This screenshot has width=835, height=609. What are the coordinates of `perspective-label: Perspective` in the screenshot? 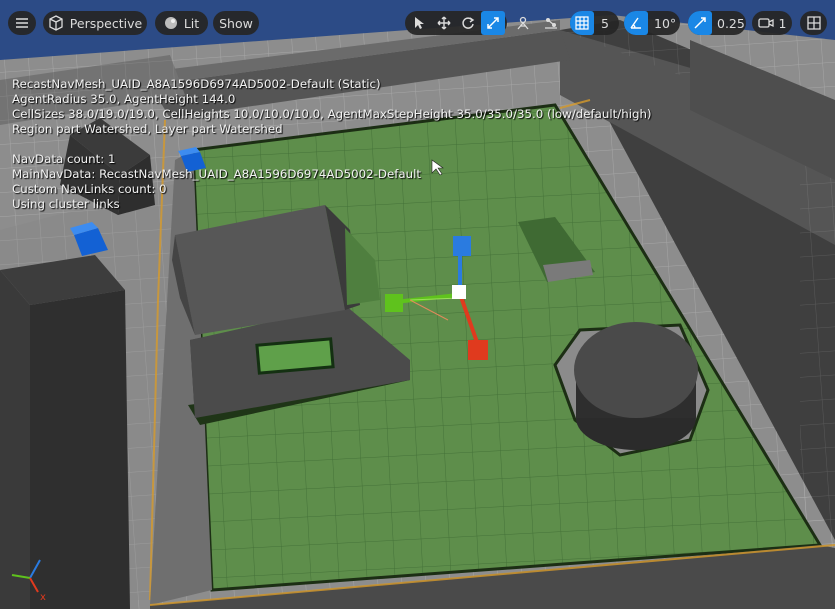 It's located at (106, 23).